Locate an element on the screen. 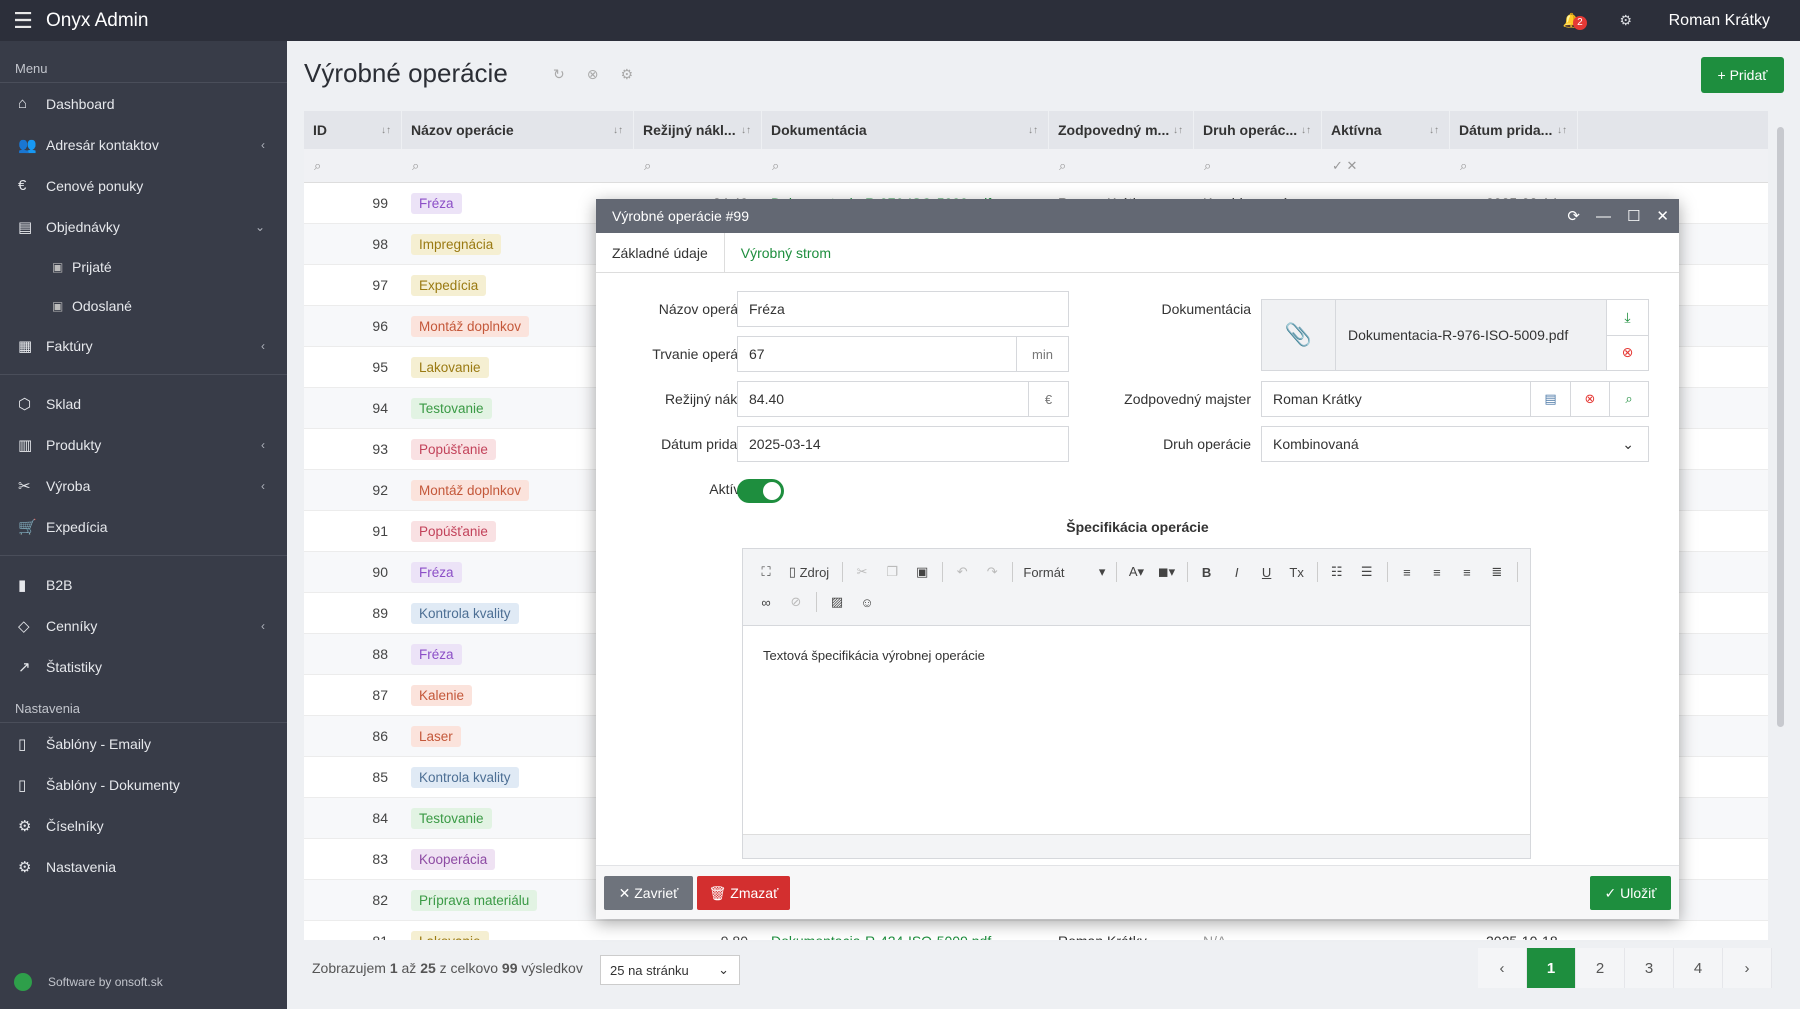  page-button-2: 2 is located at coordinates (1600, 968).